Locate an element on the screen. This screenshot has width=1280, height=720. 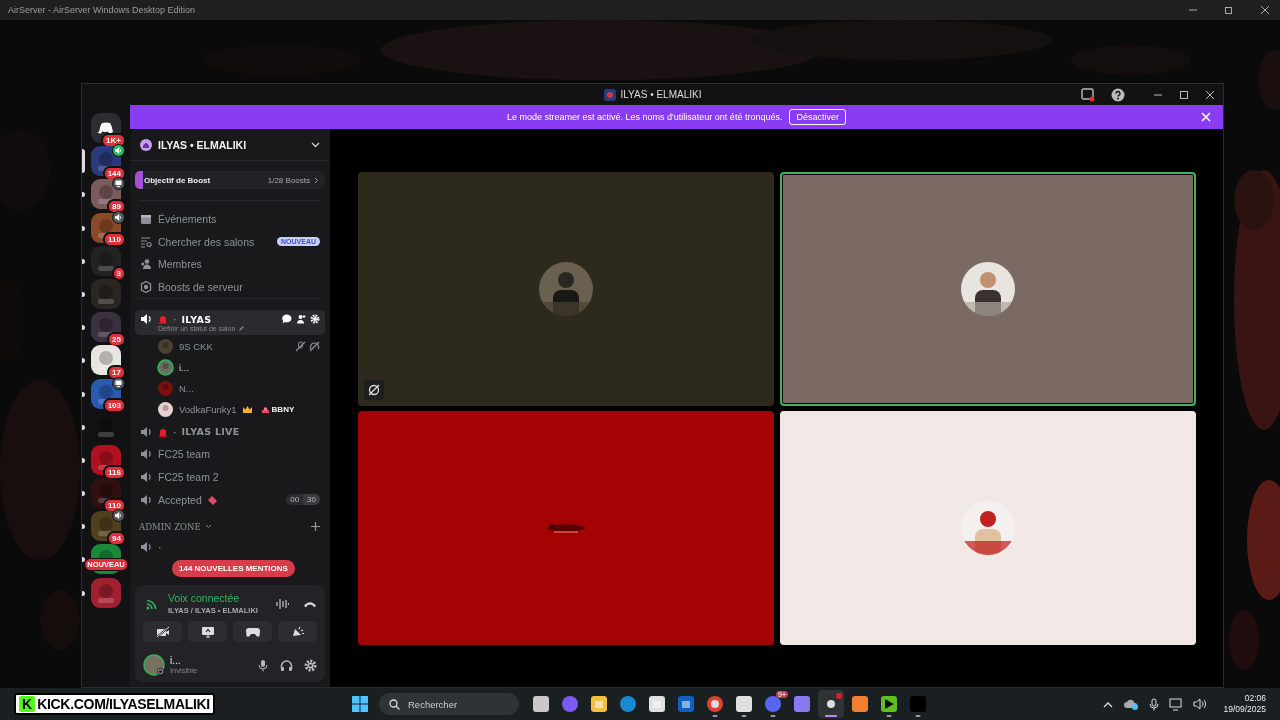
voice-channel: · ILYAS LIVE is located at coordinates (230, 432).